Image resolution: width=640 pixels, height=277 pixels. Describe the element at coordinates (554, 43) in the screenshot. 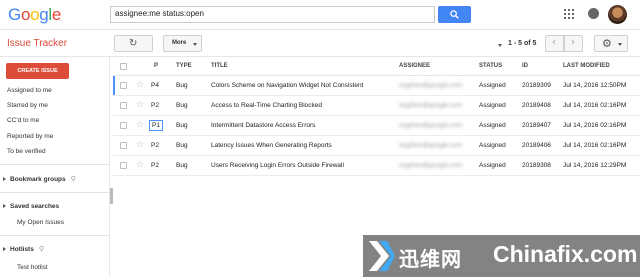

I see `prev-page-button: ‹` at that location.